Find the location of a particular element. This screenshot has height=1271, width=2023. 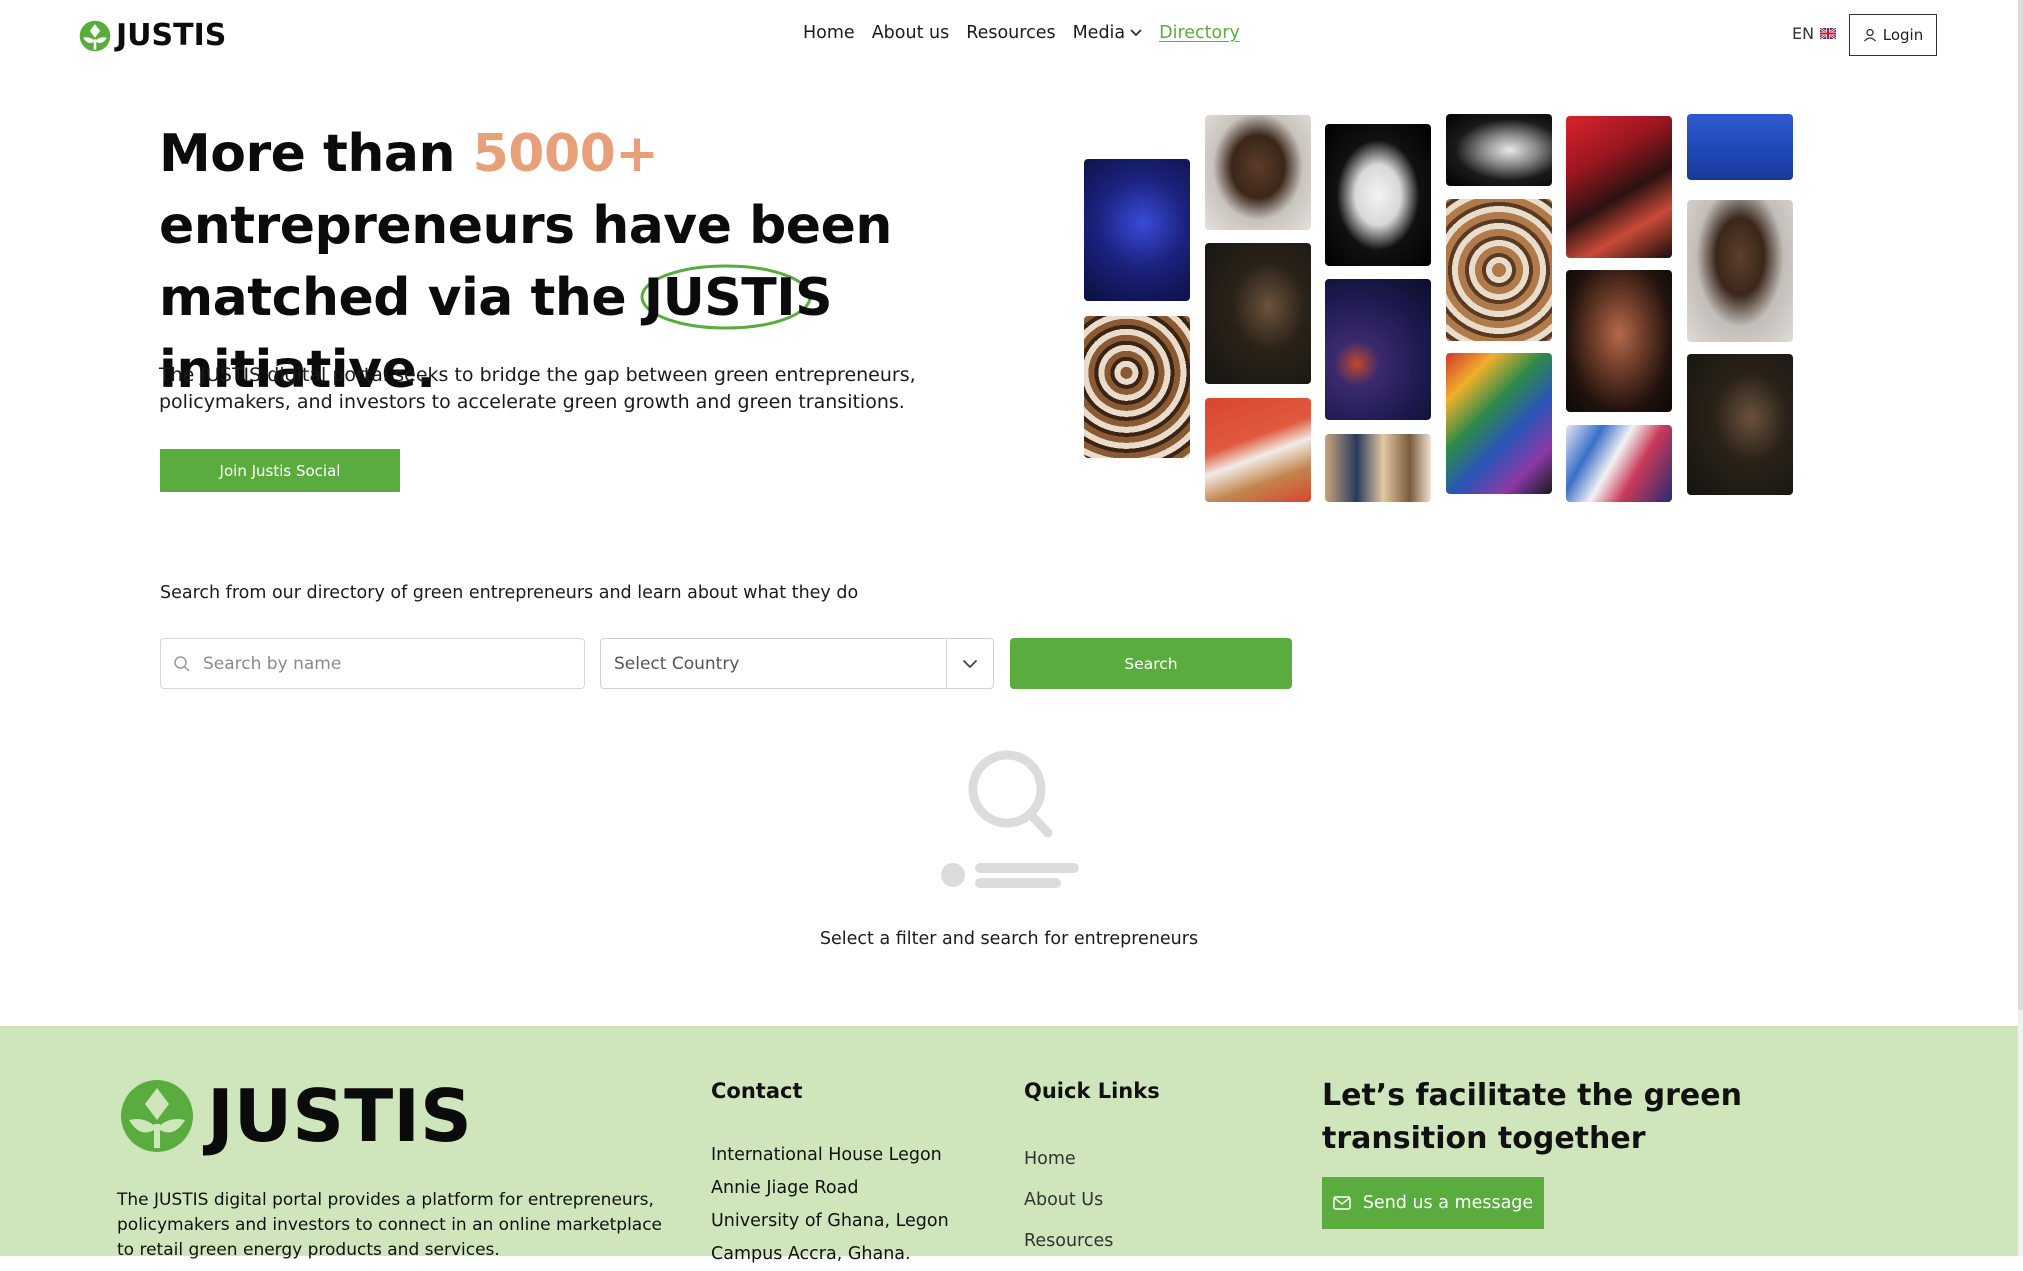

collage-image-blue-sweater is located at coordinates (1740, 147).